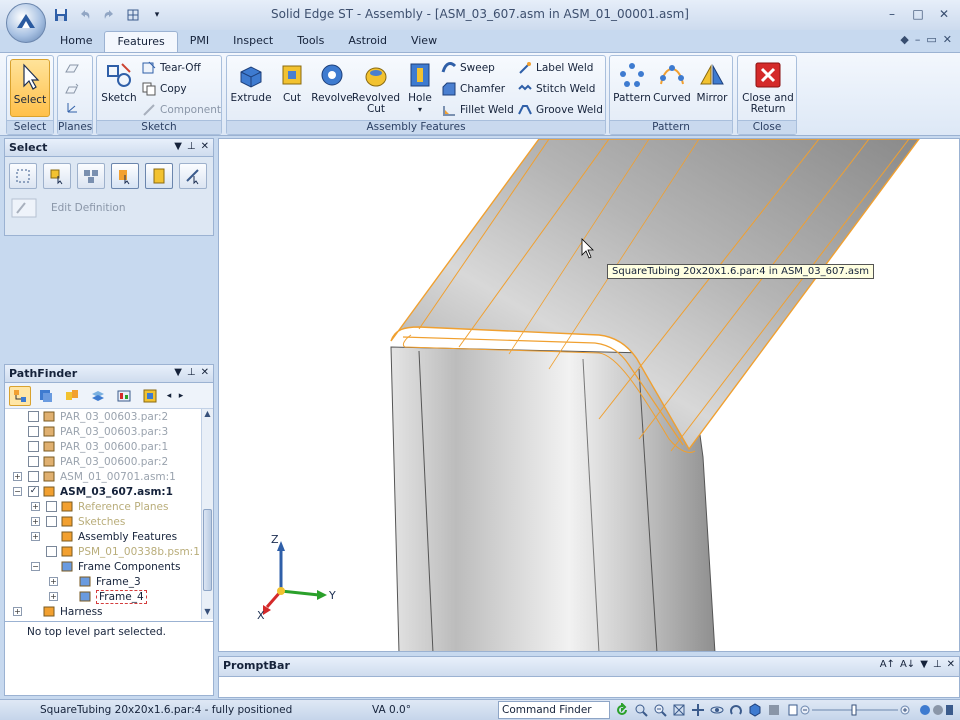  What do you see at coordinates (30, 88) in the screenshot?
I see `select-button: Select` at bounding box center [30, 88].